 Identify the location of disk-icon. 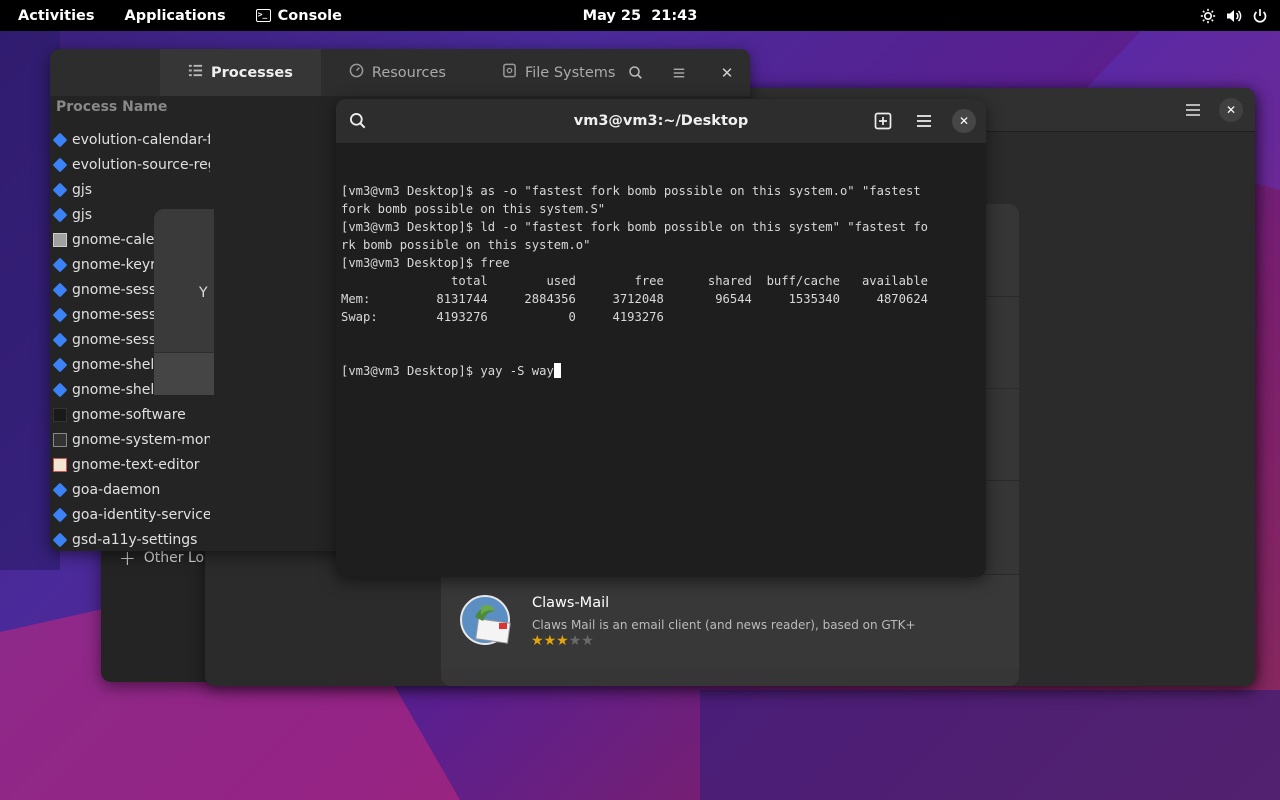
(509, 72).